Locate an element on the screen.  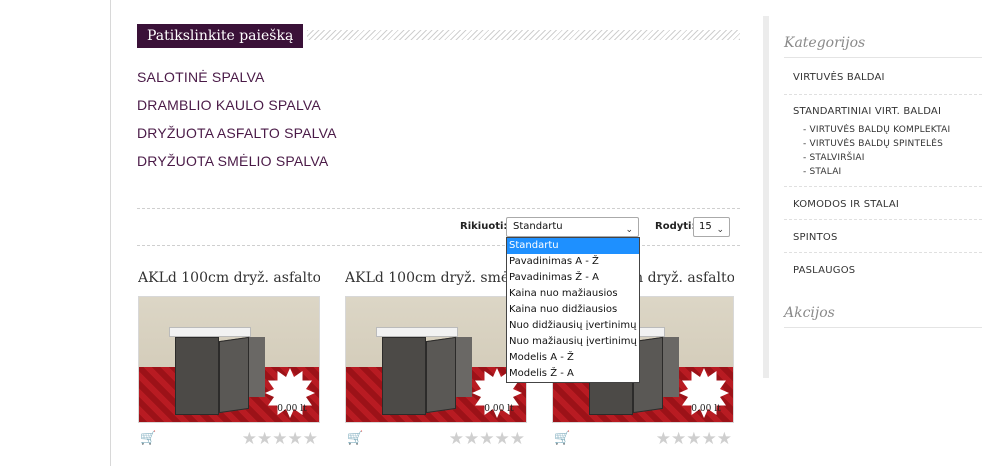
sidebar-item-spintos: SPINTOS is located at coordinates (815, 237).